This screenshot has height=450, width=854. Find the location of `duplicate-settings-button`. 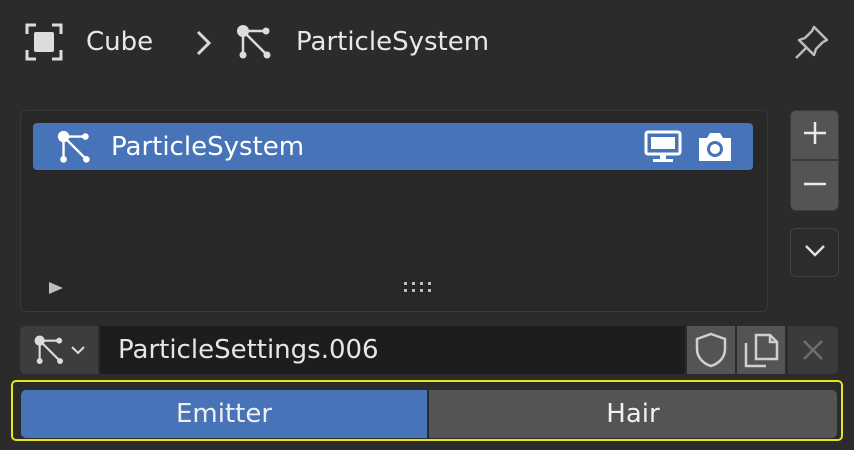

duplicate-settings-button is located at coordinates (761, 350).